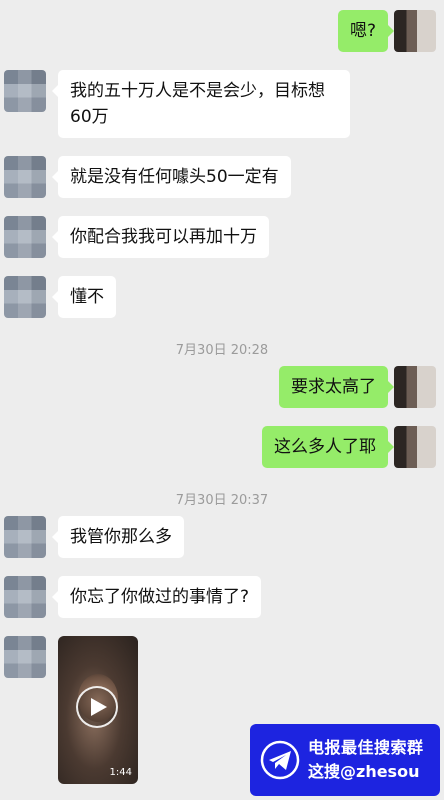  I want to click on play-icon, so click(97, 707).